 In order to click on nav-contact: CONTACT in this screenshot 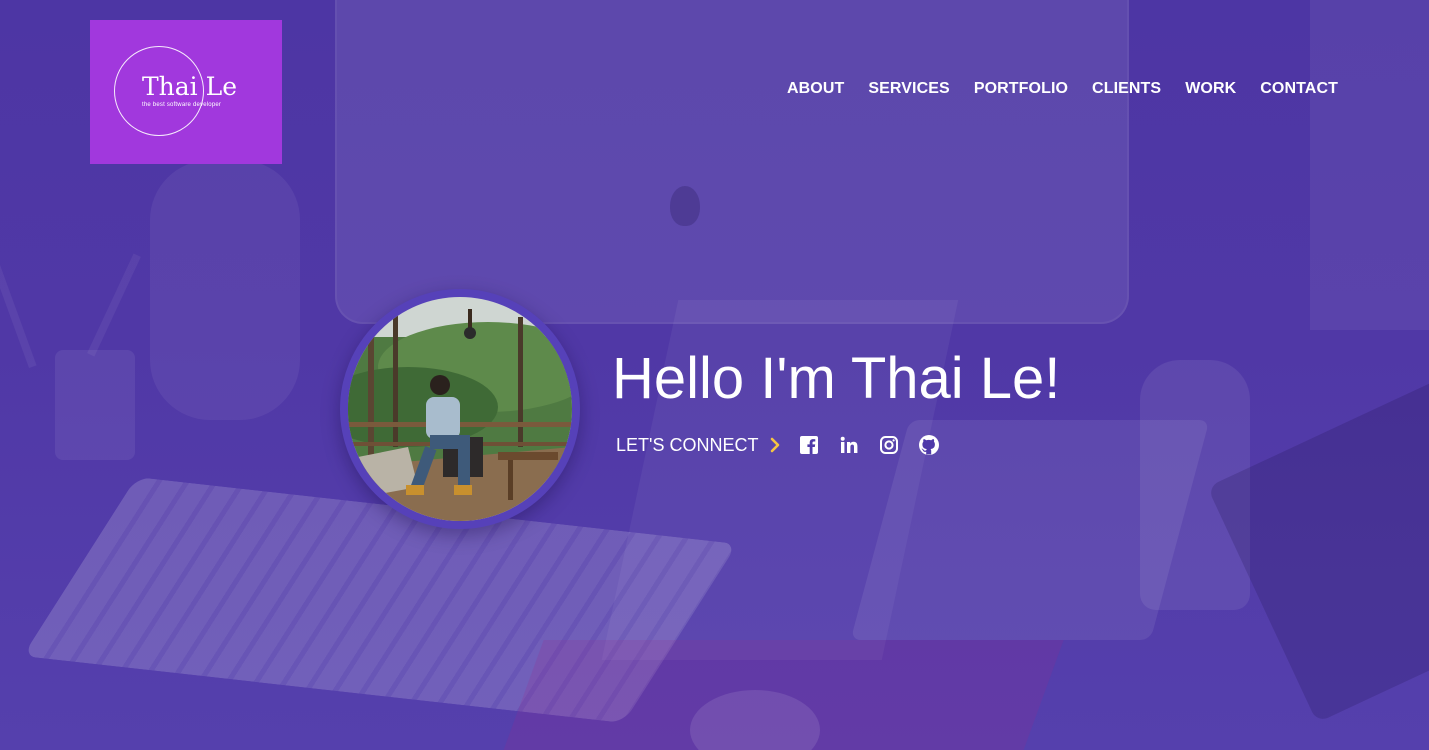, I will do `click(1299, 89)`.